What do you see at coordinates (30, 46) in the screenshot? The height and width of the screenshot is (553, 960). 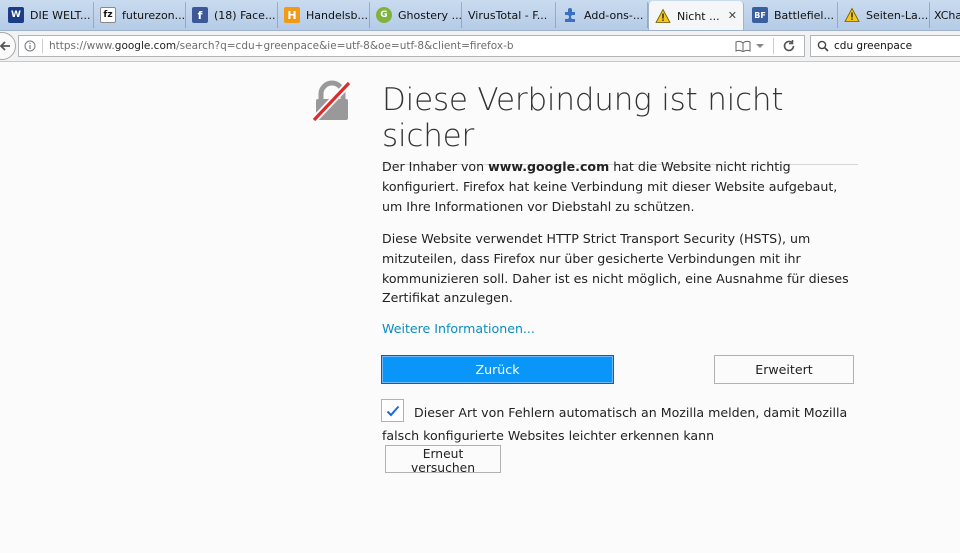 I see `info-icon` at bounding box center [30, 46].